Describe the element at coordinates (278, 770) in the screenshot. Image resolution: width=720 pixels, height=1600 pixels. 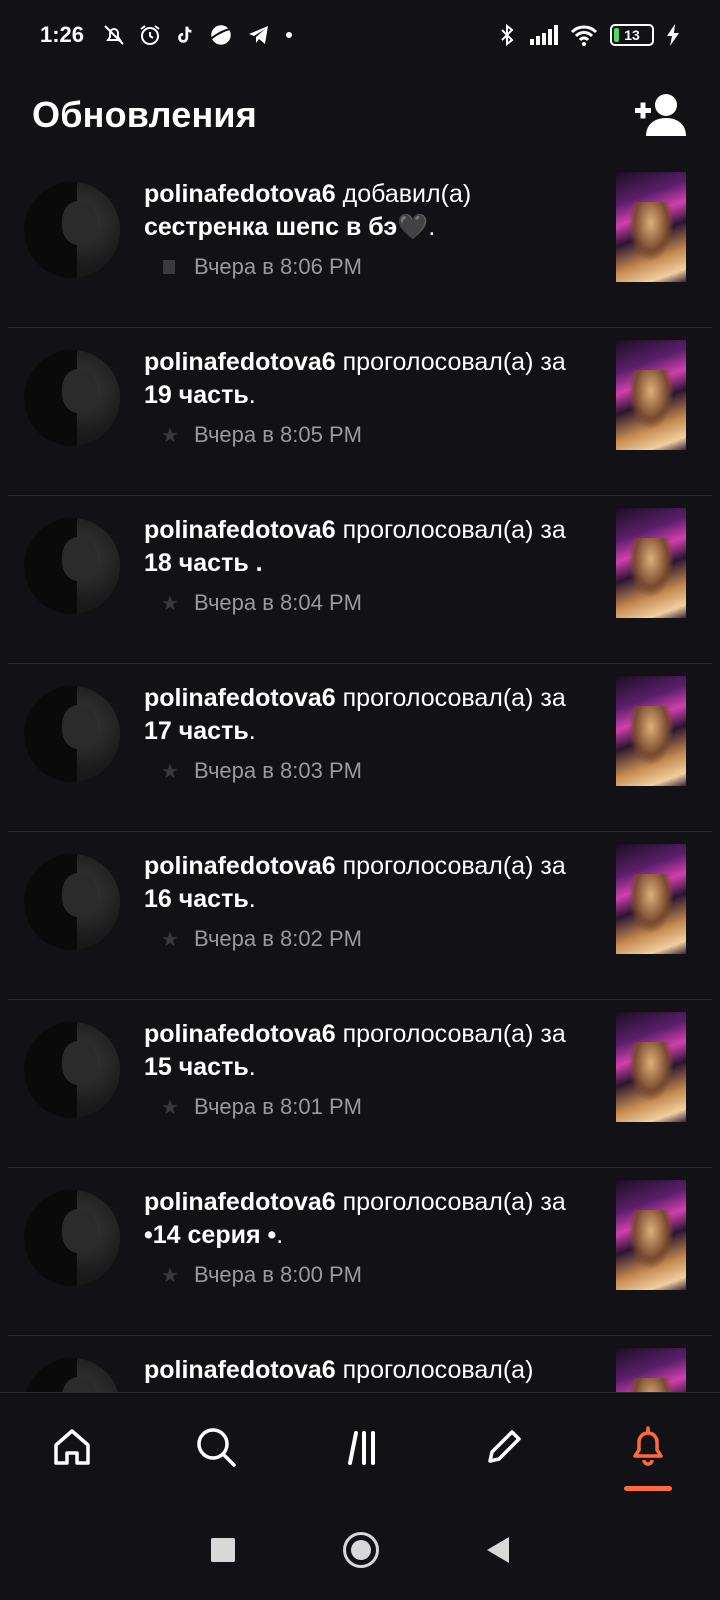
I see `feed-item-time: Вчера в 8:03 PM` at that location.